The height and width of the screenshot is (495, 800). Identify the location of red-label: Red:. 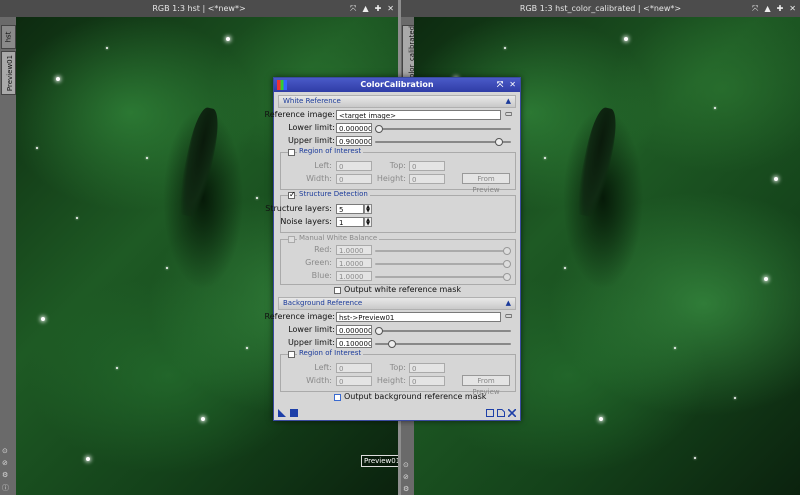
(323, 249).